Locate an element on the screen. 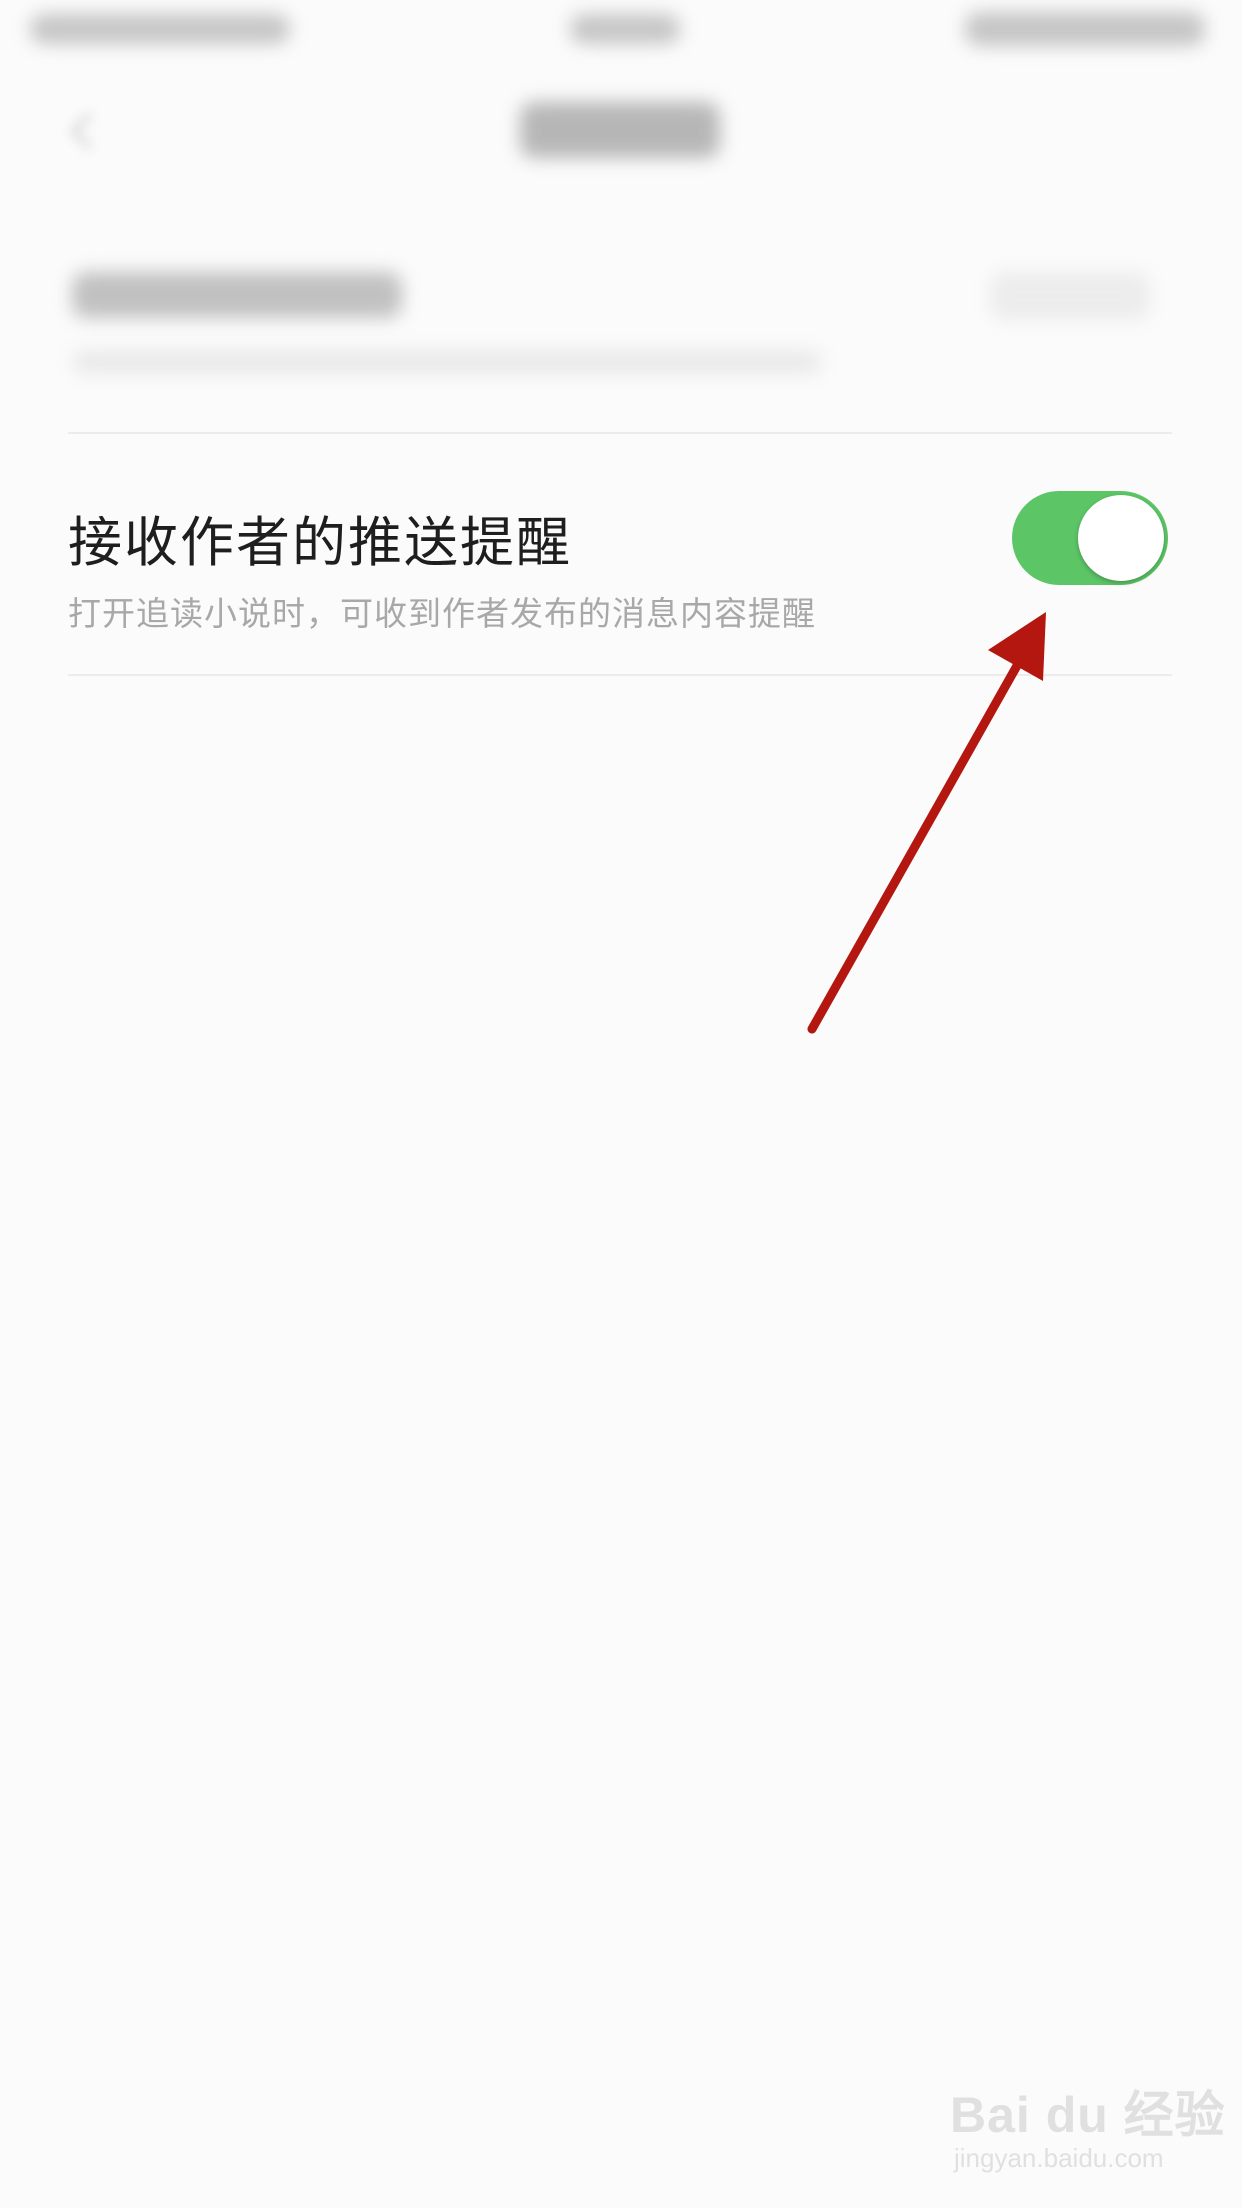 Image resolution: width=1242 pixels, height=2208 pixels. settings-row-blurred-toggle is located at coordinates (1070, 296).